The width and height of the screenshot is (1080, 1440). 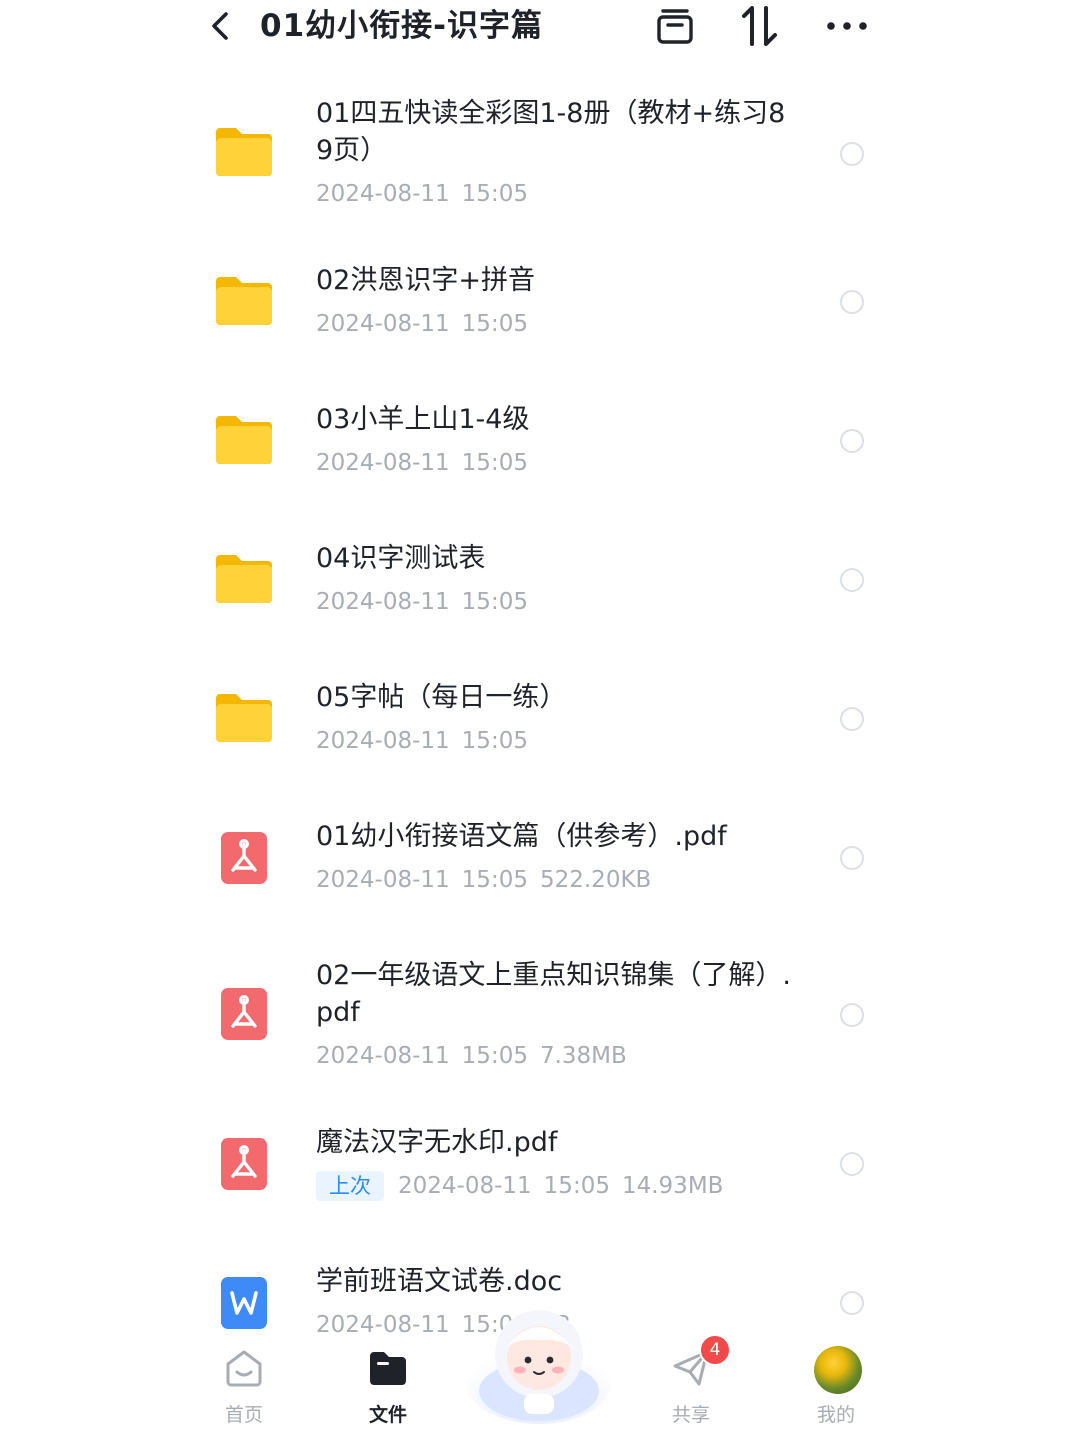 What do you see at coordinates (441, 697) in the screenshot?
I see `file-name: 05字帖（每日一练）` at bounding box center [441, 697].